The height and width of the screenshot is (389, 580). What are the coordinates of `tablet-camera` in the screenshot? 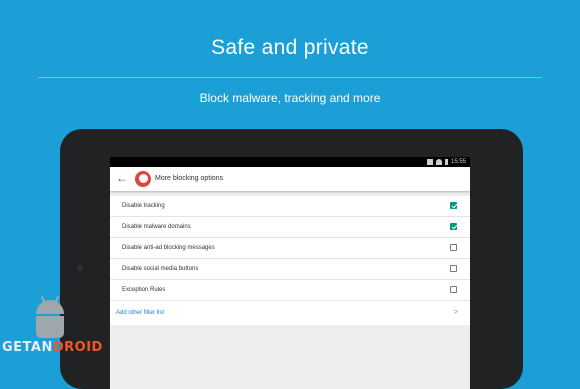 It's located at (80, 268).